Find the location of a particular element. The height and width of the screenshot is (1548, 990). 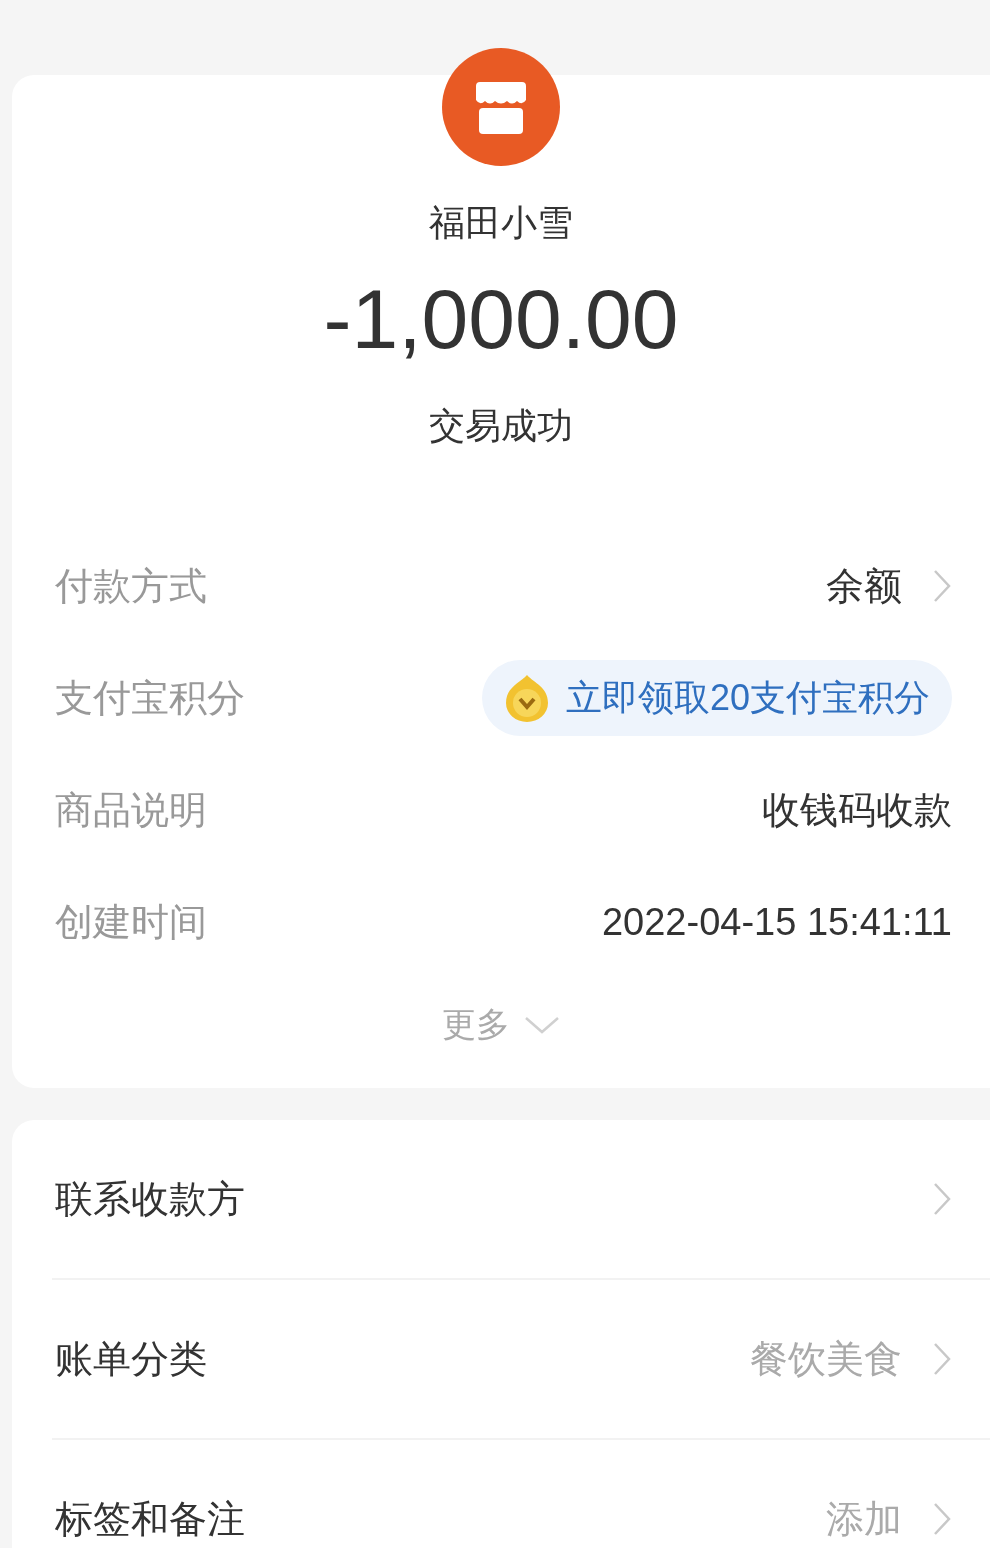

coin-icon is located at coordinates (526, 698).